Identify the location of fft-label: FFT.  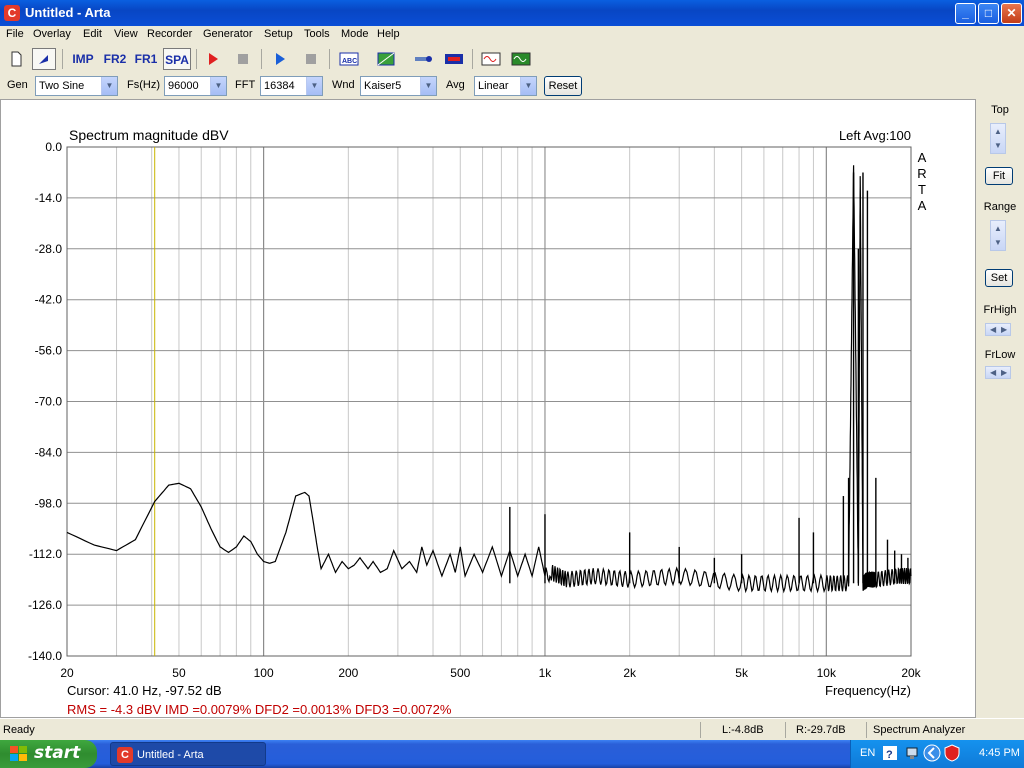
(245, 85).